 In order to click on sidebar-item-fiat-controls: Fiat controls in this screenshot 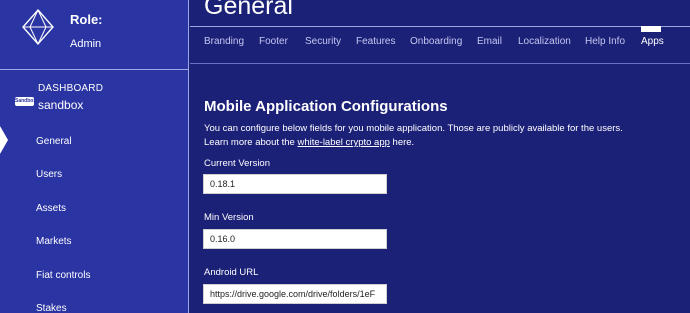, I will do `click(63, 275)`.